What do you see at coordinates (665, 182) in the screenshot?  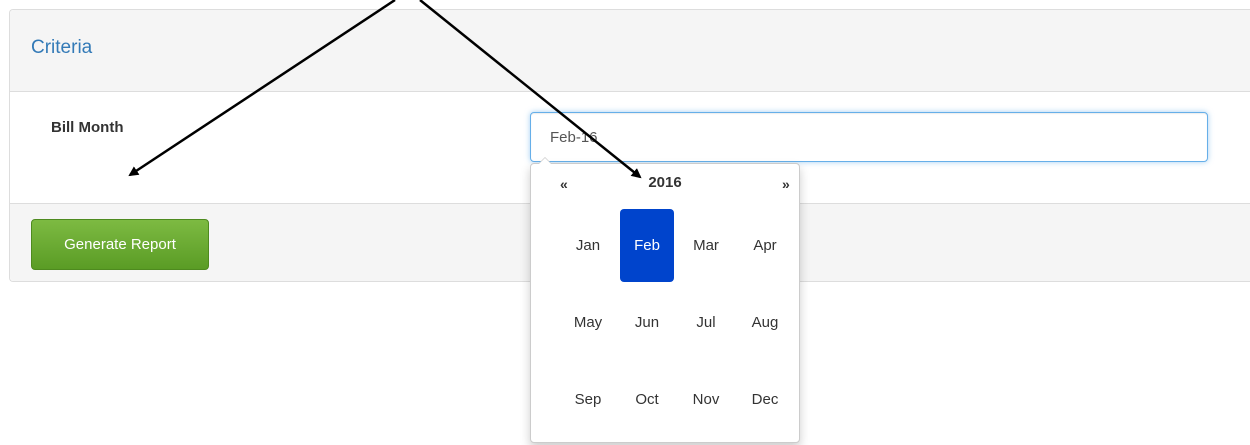 I see `year-switch: 2016` at bounding box center [665, 182].